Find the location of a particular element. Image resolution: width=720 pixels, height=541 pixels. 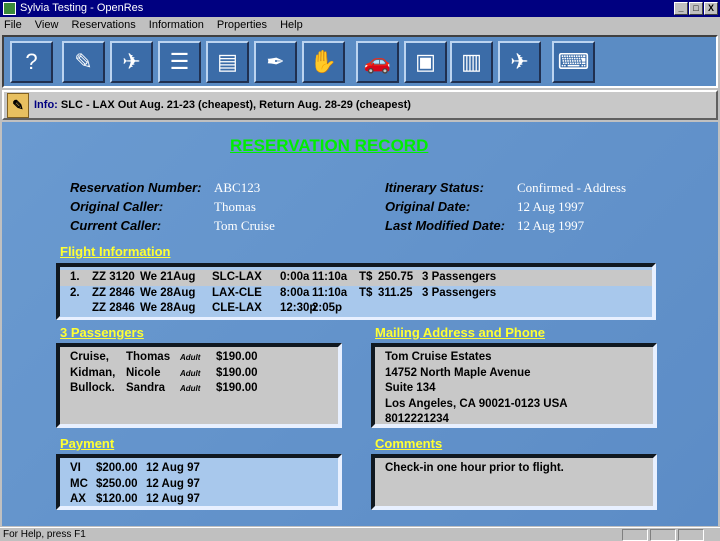

handshake-icon: ✋ is located at coordinates (323, 61).